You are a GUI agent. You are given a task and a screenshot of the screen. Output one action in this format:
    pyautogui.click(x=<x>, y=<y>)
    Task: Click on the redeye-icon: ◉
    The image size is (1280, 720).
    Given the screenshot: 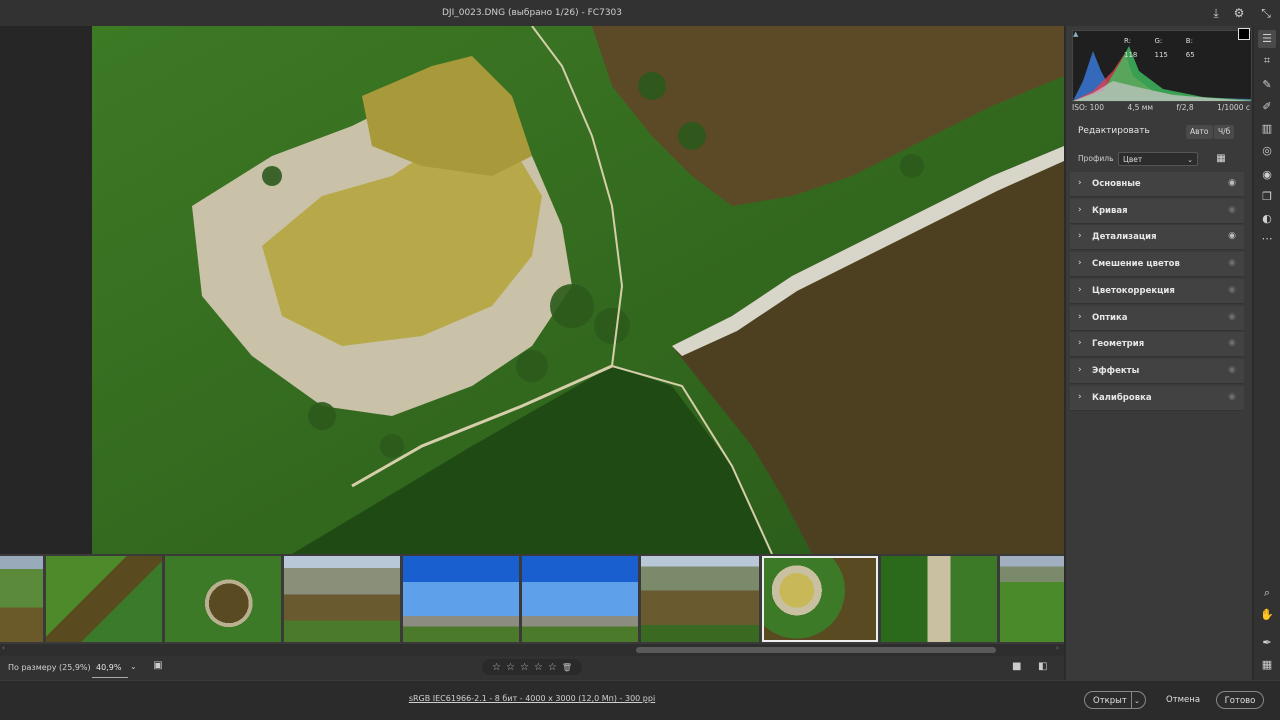 What is the action you would take?
    pyautogui.click(x=1267, y=175)
    